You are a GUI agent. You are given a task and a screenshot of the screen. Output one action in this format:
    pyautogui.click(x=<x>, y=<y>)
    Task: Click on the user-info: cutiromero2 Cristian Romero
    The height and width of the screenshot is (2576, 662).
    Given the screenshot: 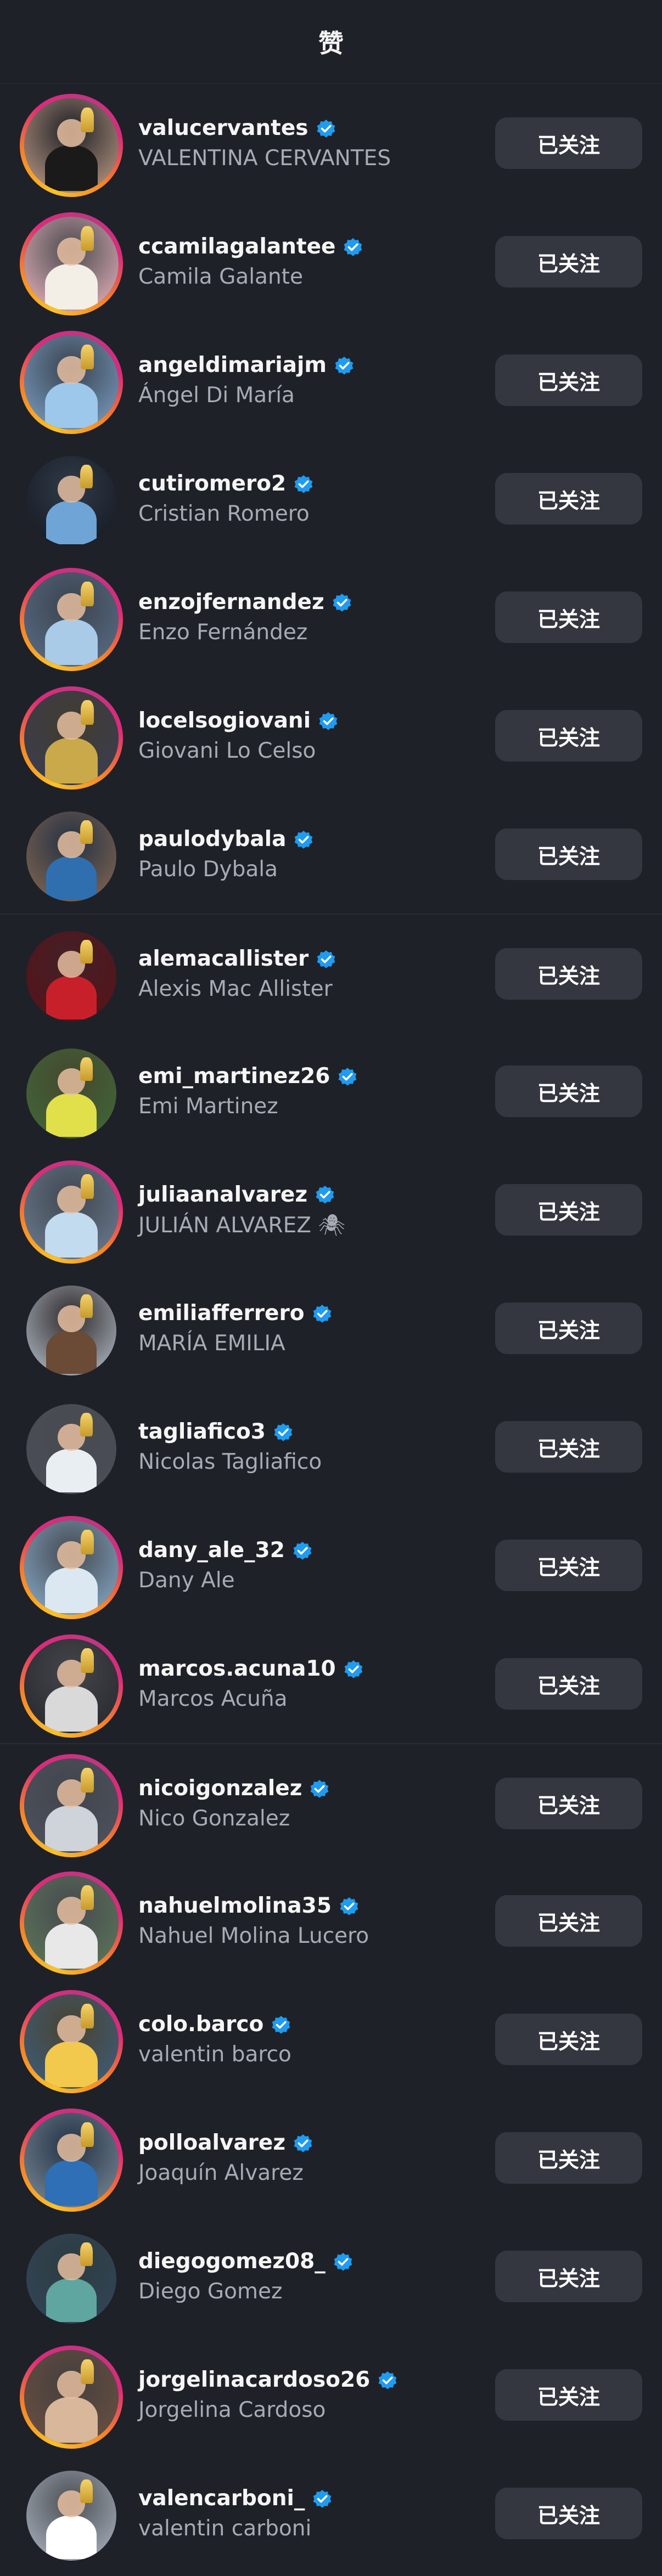 What is the action you would take?
    pyautogui.click(x=309, y=498)
    